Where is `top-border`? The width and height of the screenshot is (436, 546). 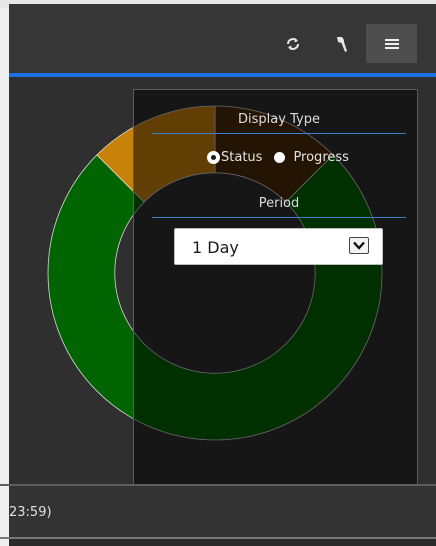
top-border is located at coordinates (218, 4).